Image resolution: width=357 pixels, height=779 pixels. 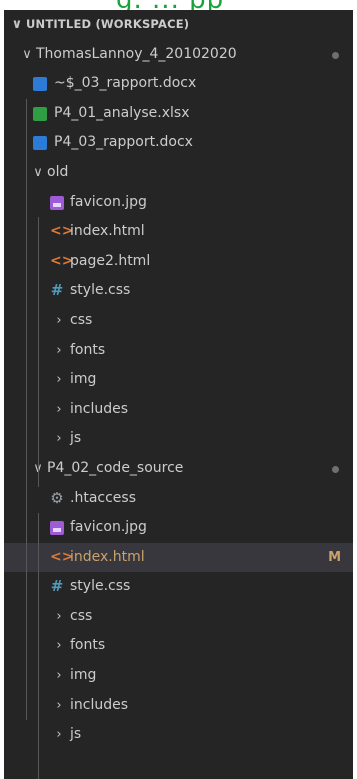 What do you see at coordinates (108, 24) in the screenshot?
I see `workspace-title: UNTITLED (WORKSPACE)` at bounding box center [108, 24].